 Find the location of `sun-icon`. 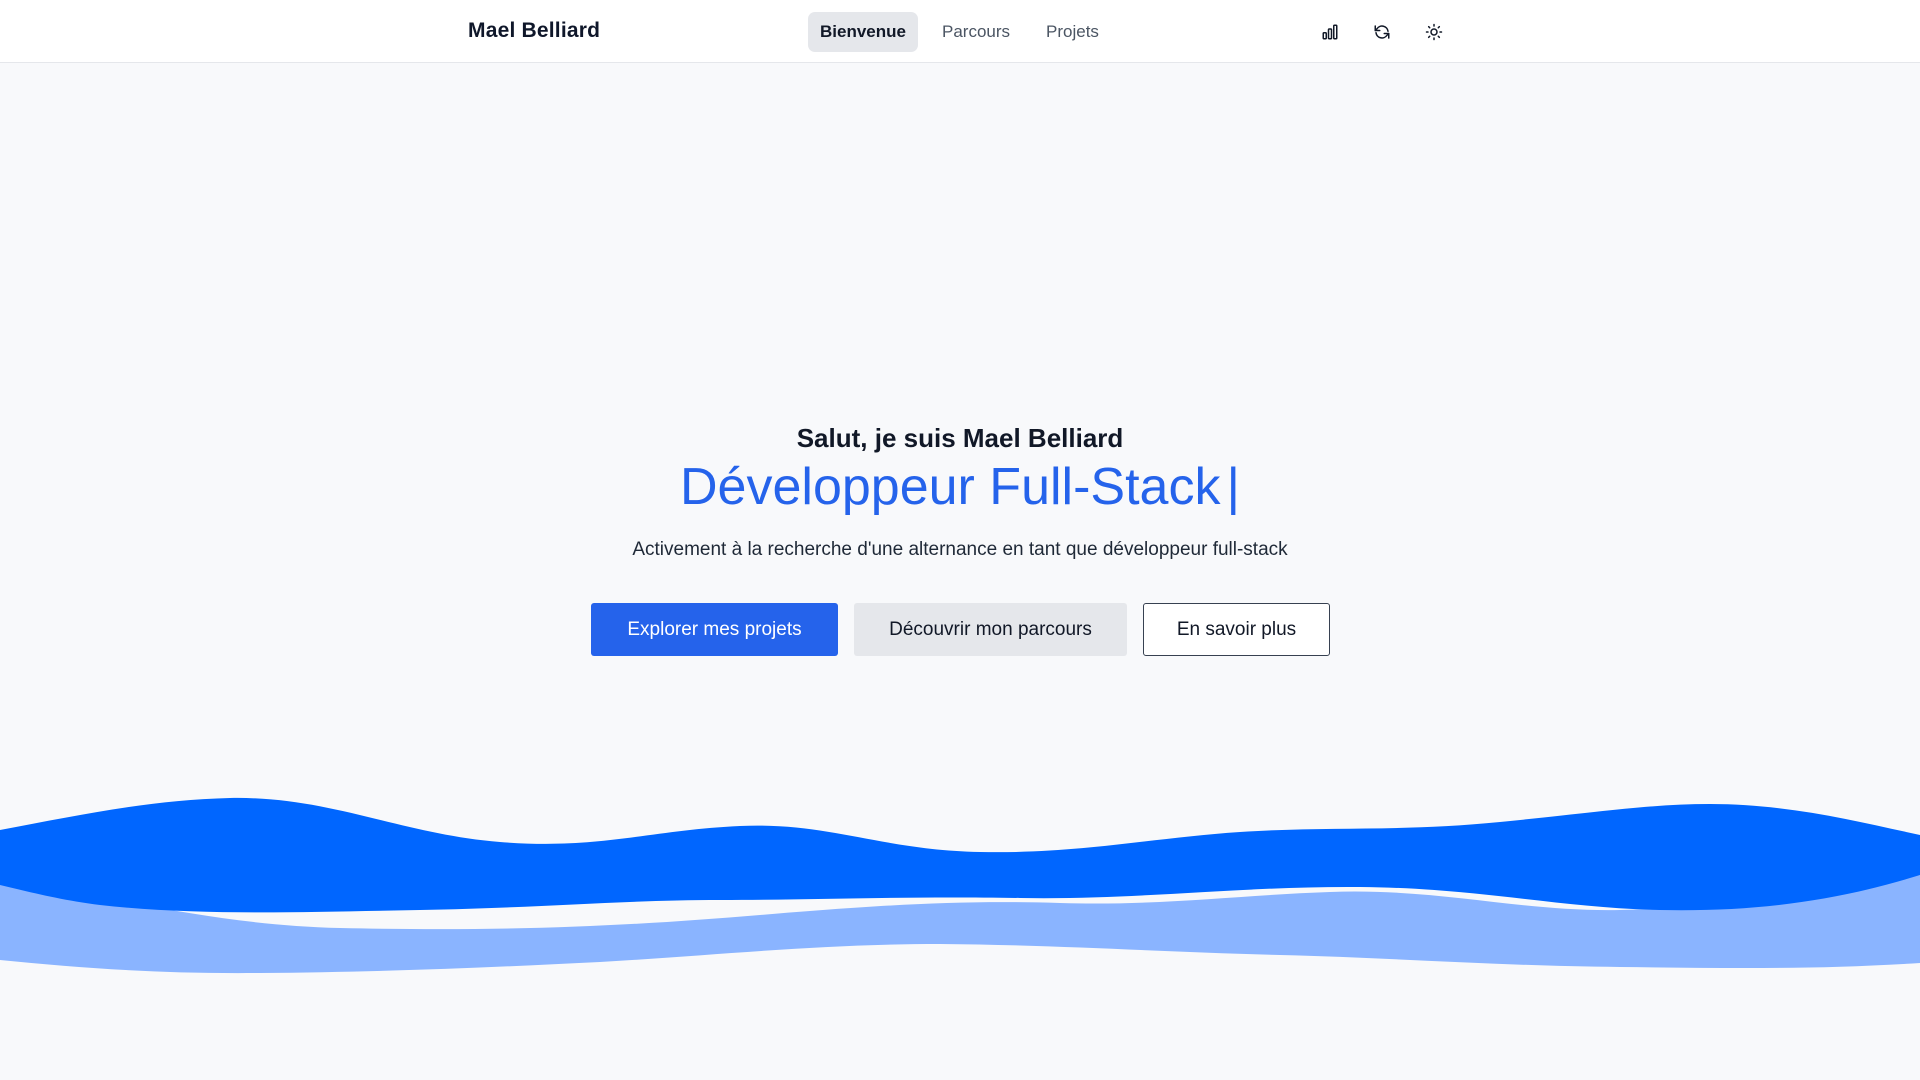

sun-icon is located at coordinates (1434, 32).